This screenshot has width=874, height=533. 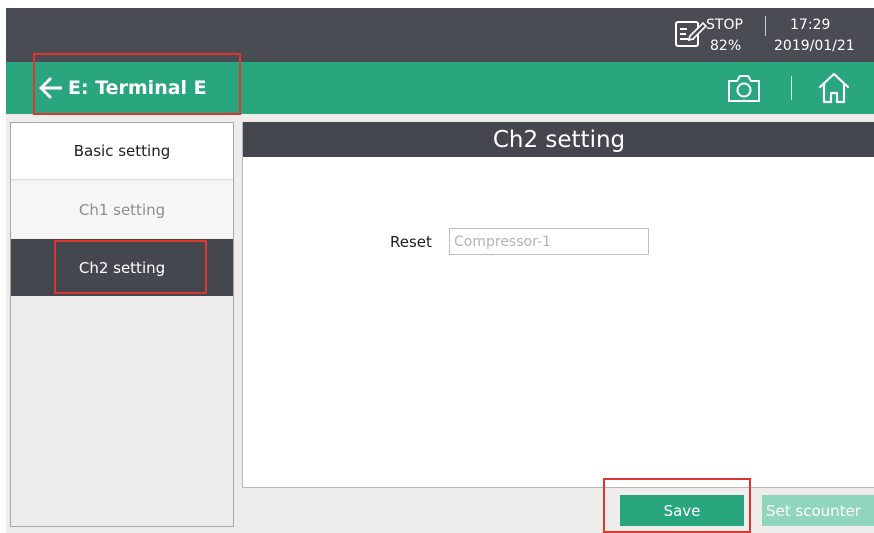 I want to click on sidebar-item-ch1-setting: Ch1 setting, so click(x=122, y=209).